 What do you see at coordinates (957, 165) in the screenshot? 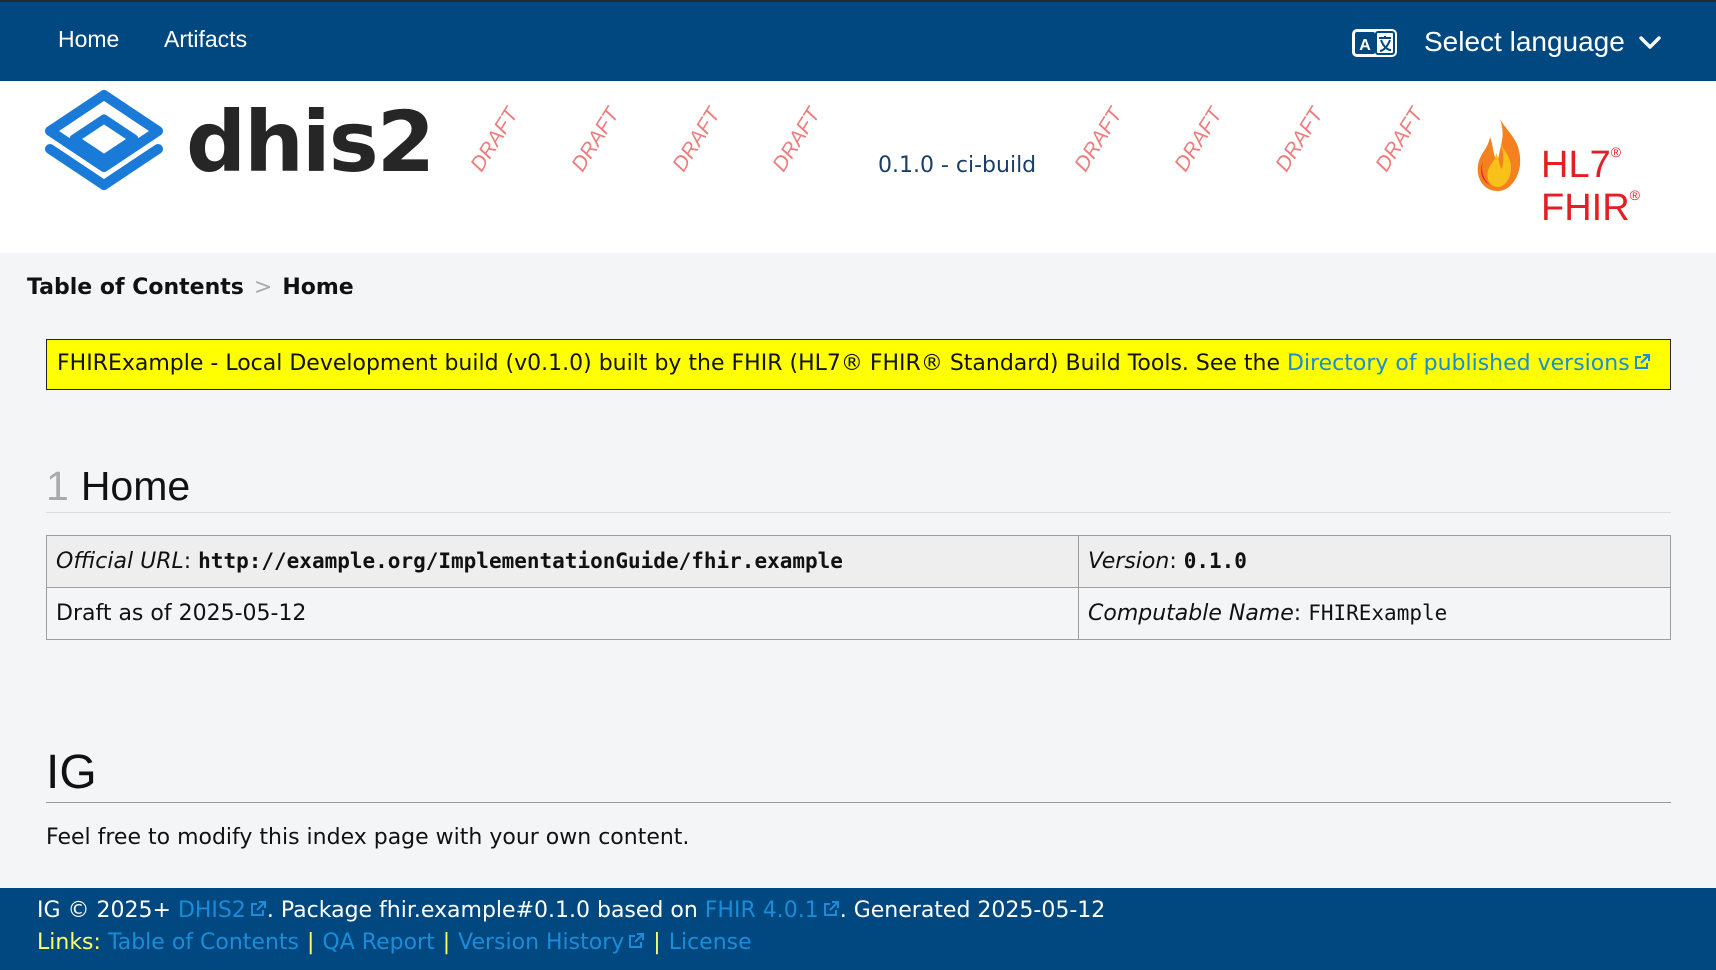
I see `version-build-label: 0.1.0 - ci-build` at bounding box center [957, 165].